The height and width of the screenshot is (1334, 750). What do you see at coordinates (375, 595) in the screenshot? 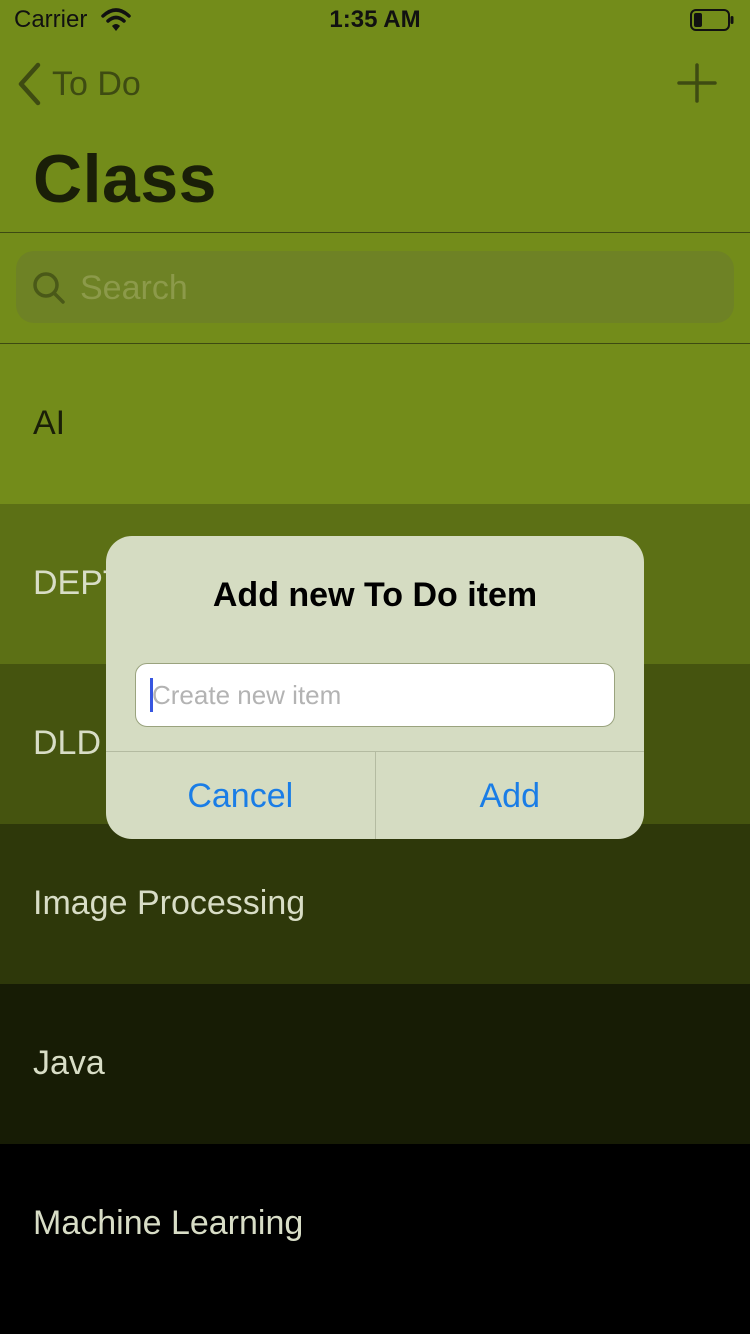
I see `alert-title: Add new To Do item` at bounding box center [375, 595].